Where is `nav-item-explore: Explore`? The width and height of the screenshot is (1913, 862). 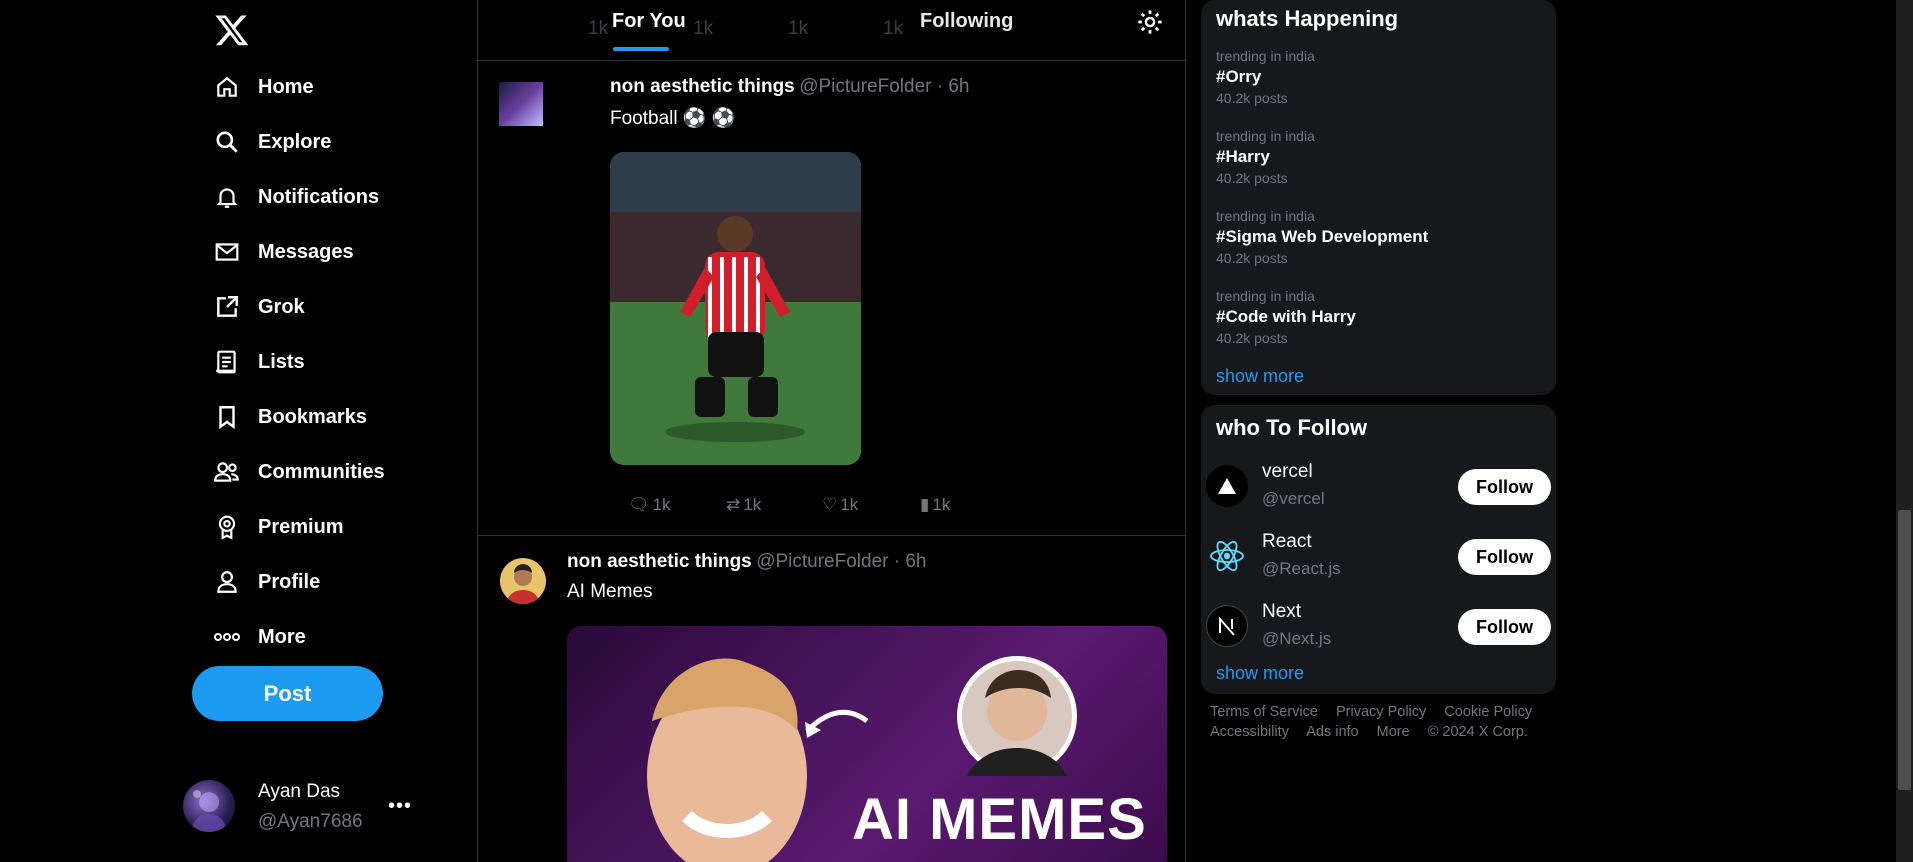 nav-item-explore: Explore is located at coordinates (271, 142).